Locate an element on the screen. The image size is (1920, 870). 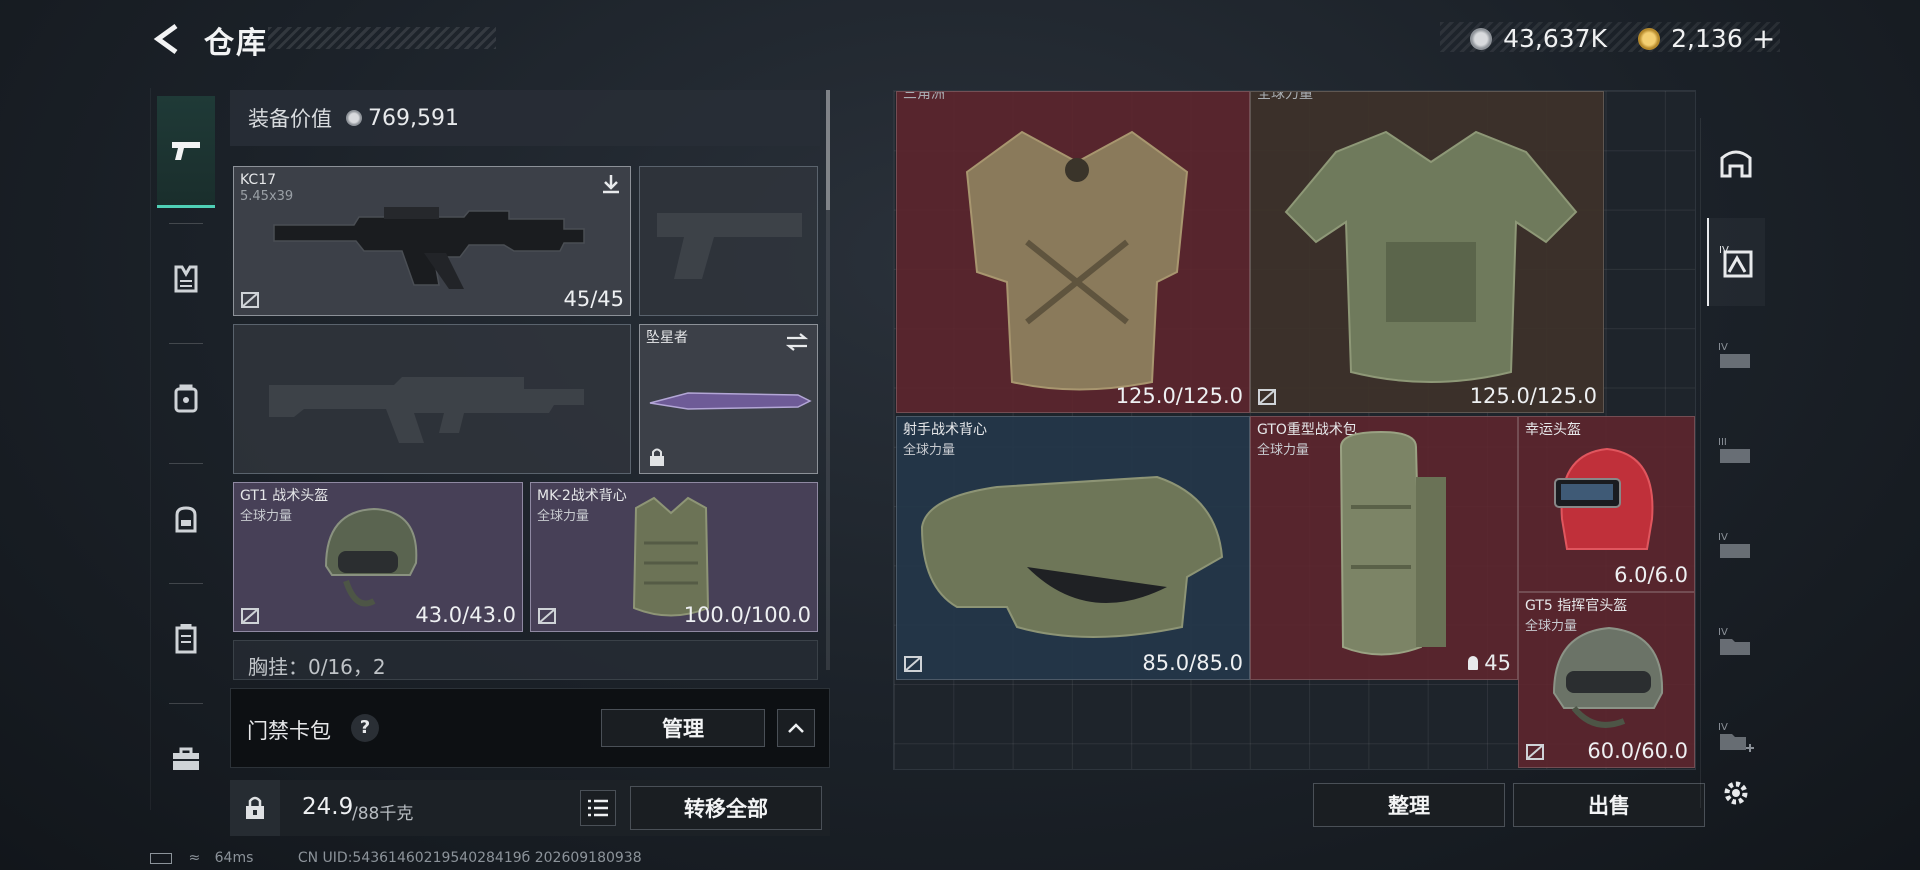
slot-secondary-weapon is located at coordinates (728, 241).